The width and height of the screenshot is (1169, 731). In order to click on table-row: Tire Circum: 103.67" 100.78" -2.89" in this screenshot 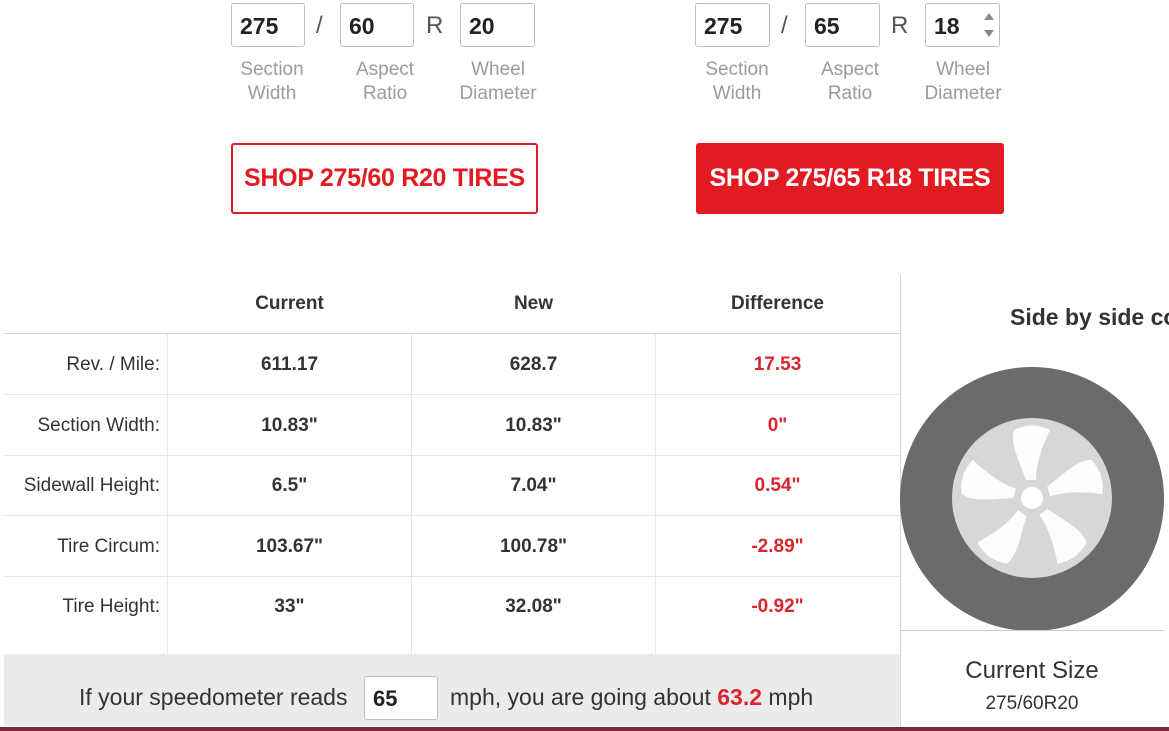, I will do `click(452, 547)`.